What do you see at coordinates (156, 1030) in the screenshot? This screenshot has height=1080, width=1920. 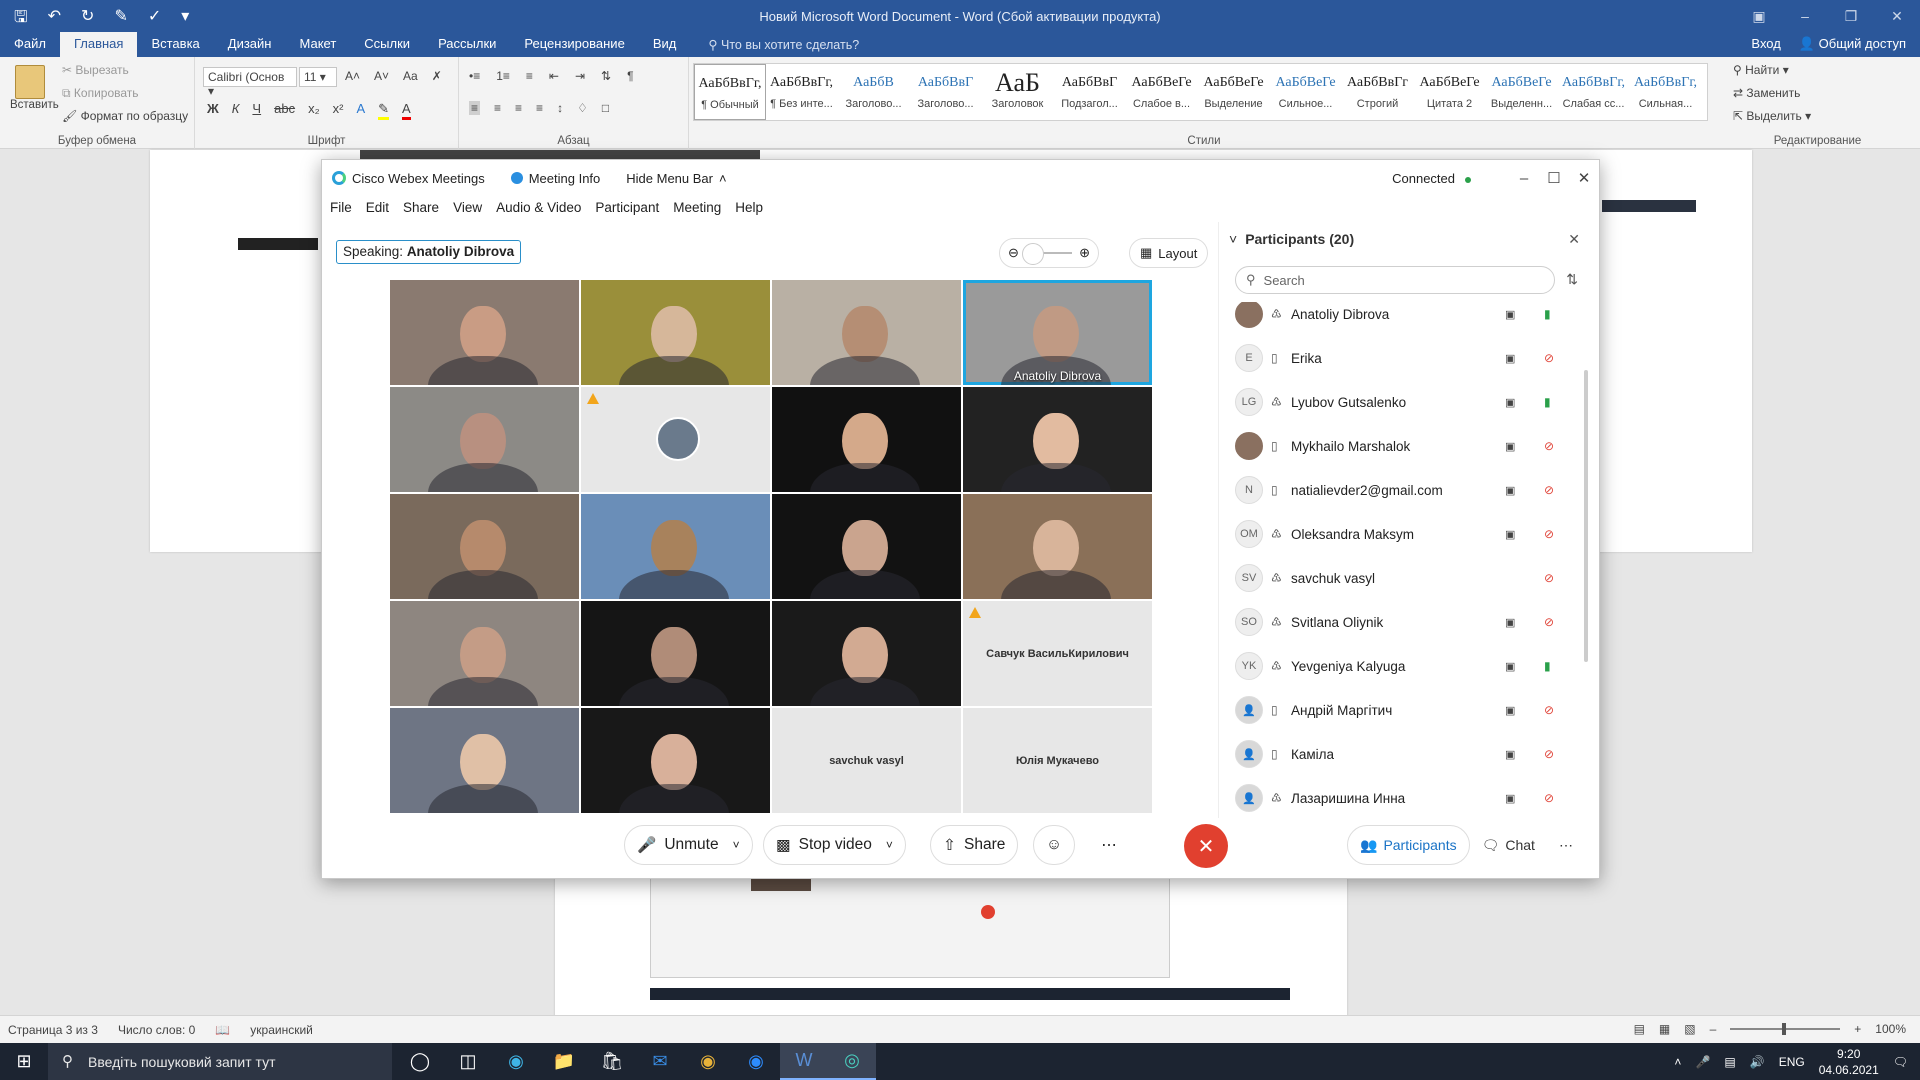 I see `word-count: Число слов: 0` at bounding box center [156, 1030].